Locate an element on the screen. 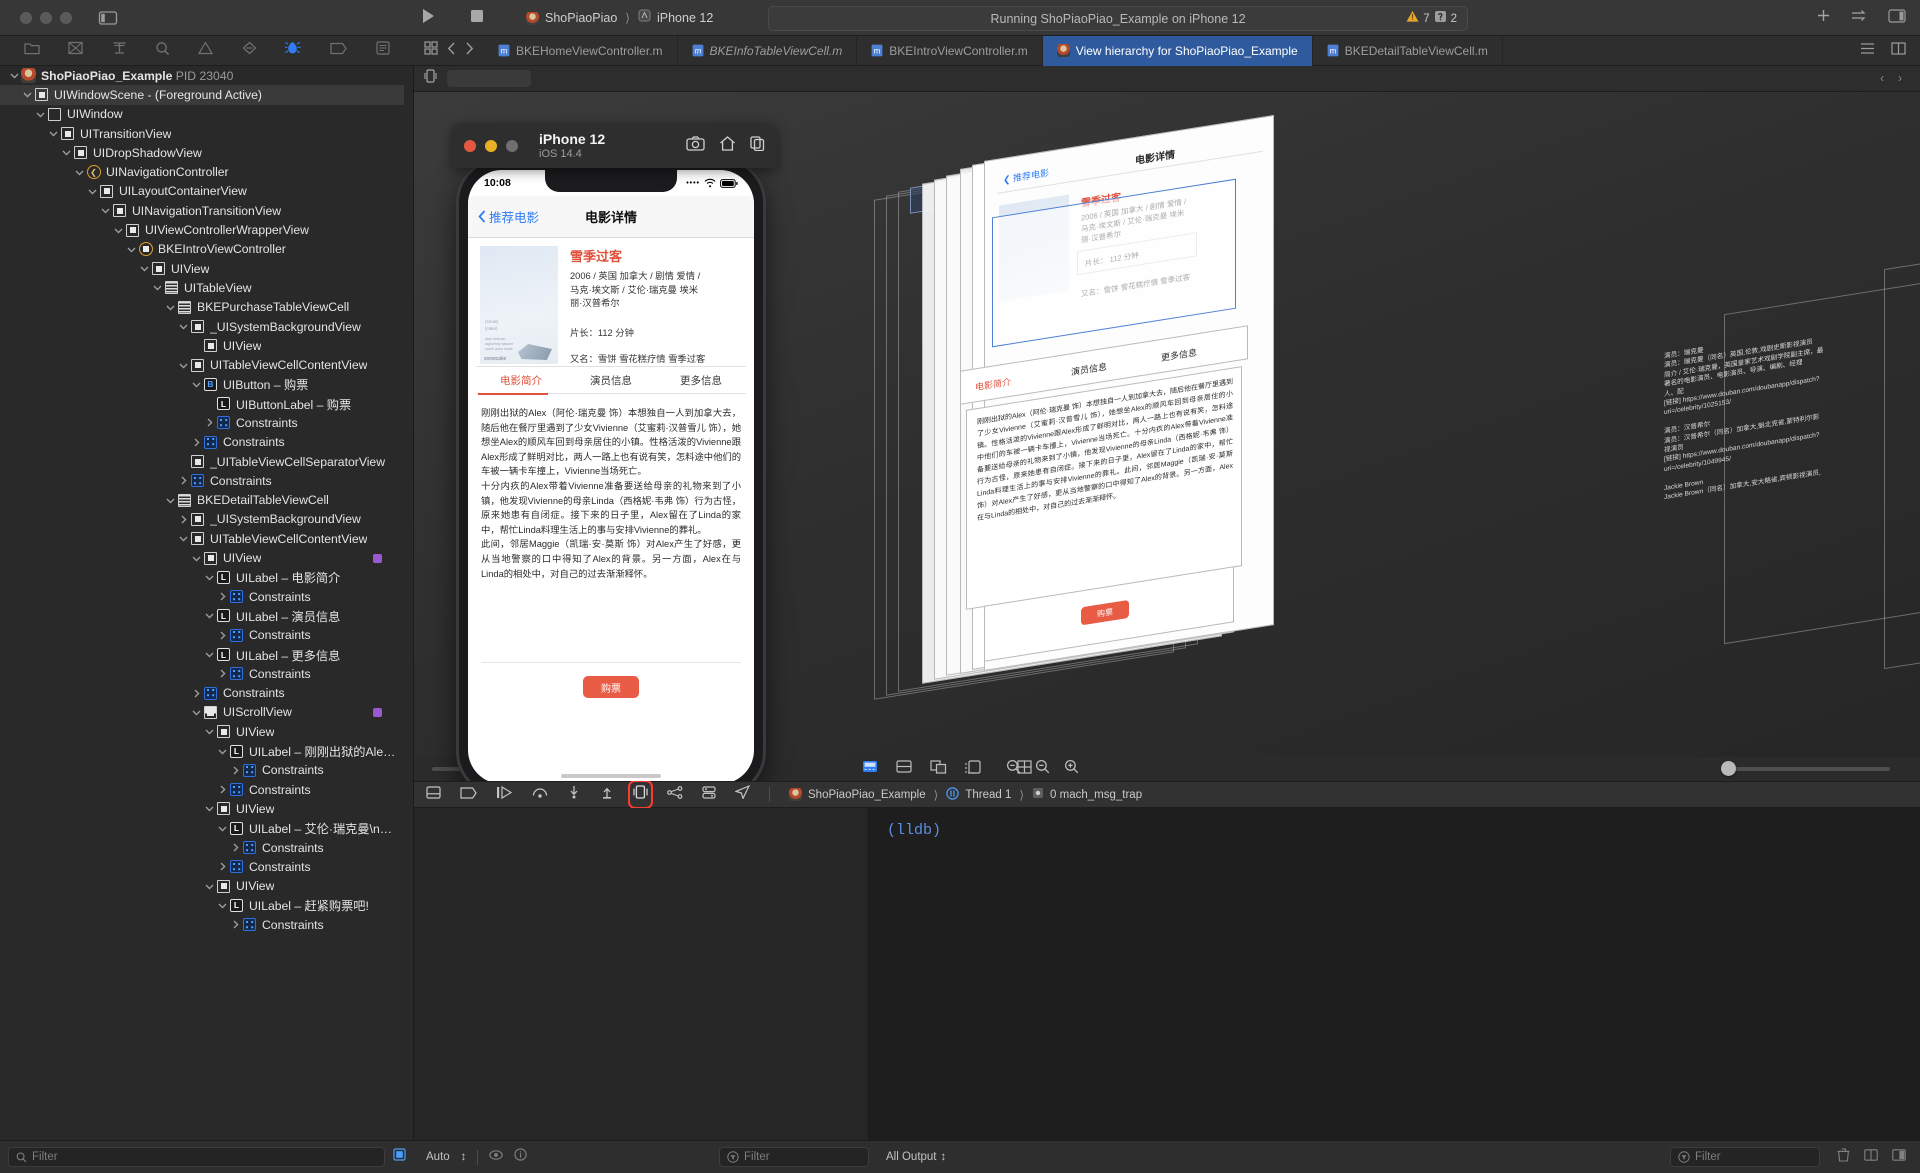  canvas-zoom-controls is located at coordinates (1042, 769).